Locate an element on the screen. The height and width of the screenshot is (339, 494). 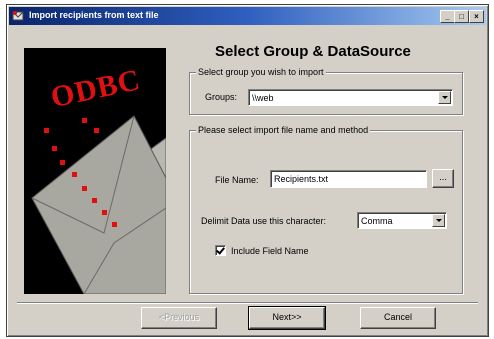
delimit-label: Delimit Data use this character: is located at coordinates (264, 221).